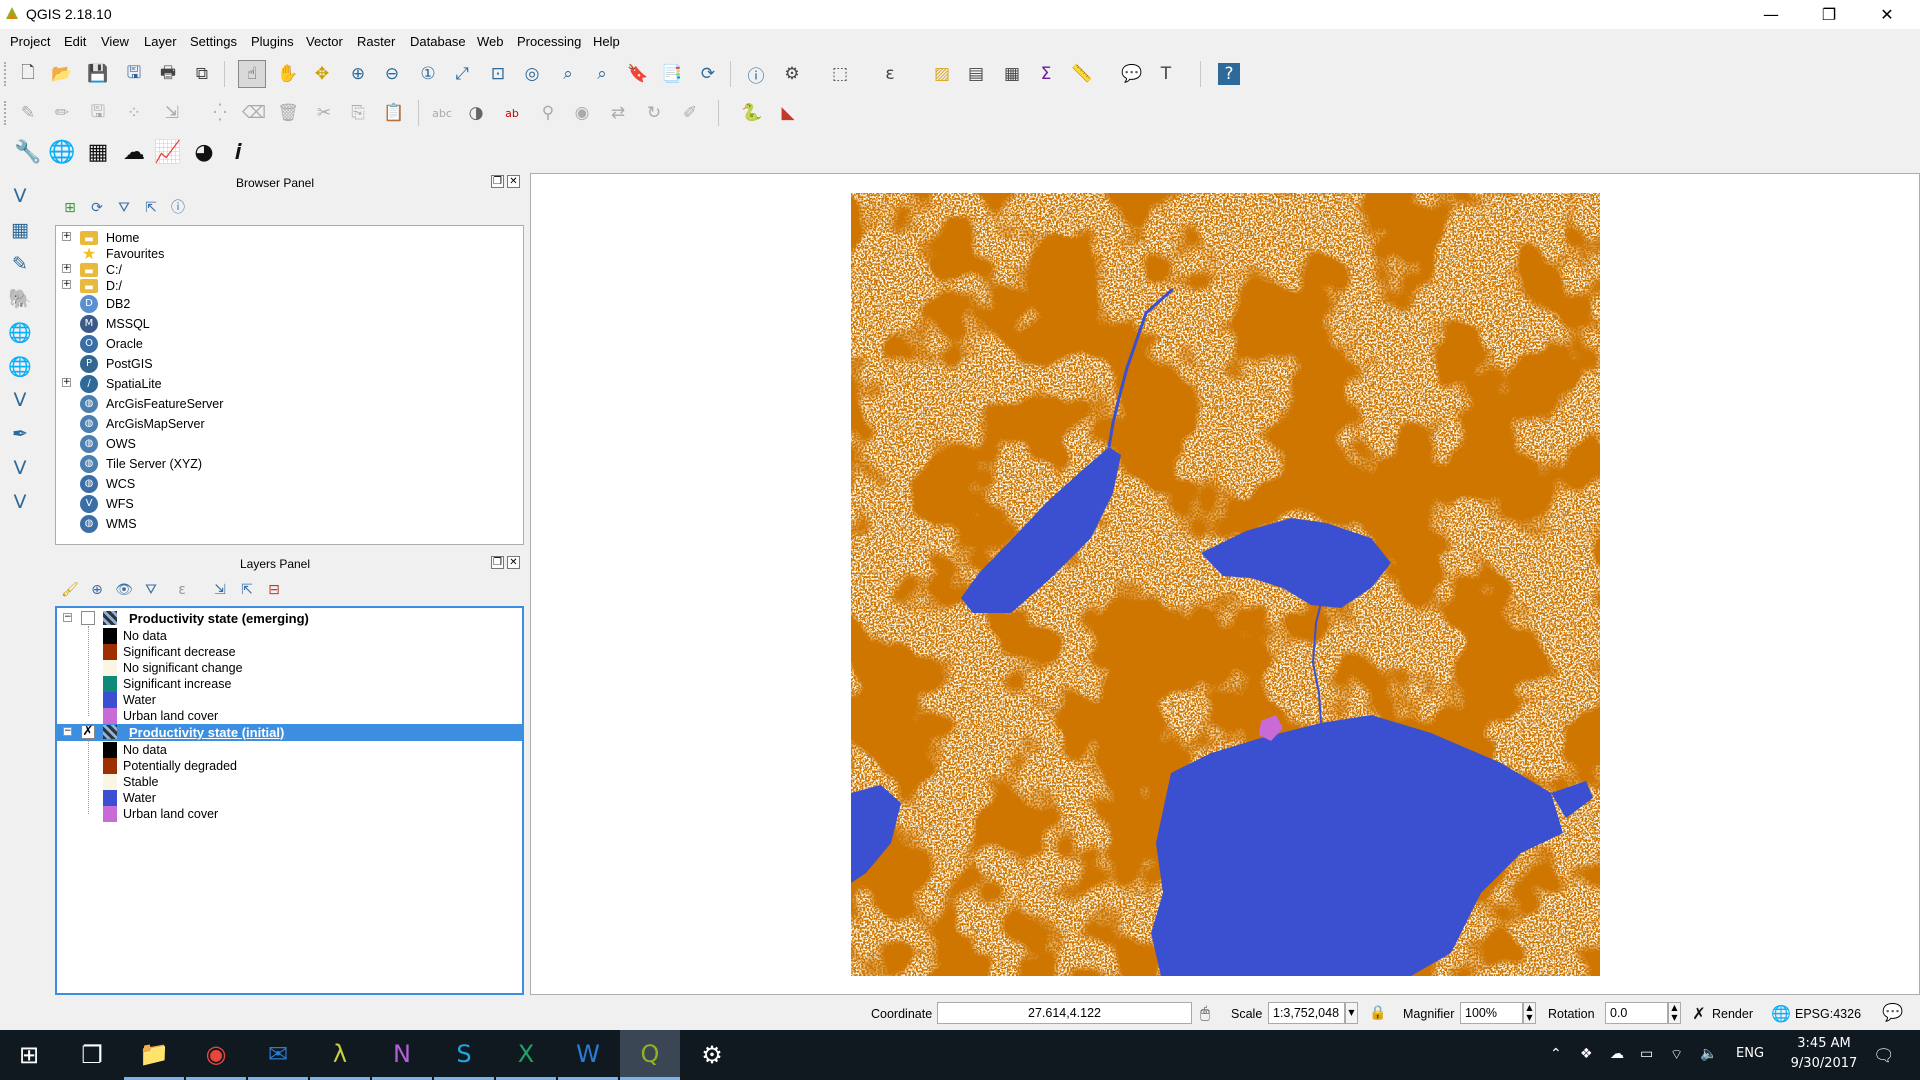  I want to click on show-hide-labels-icon: ◉, so click(582, 113).